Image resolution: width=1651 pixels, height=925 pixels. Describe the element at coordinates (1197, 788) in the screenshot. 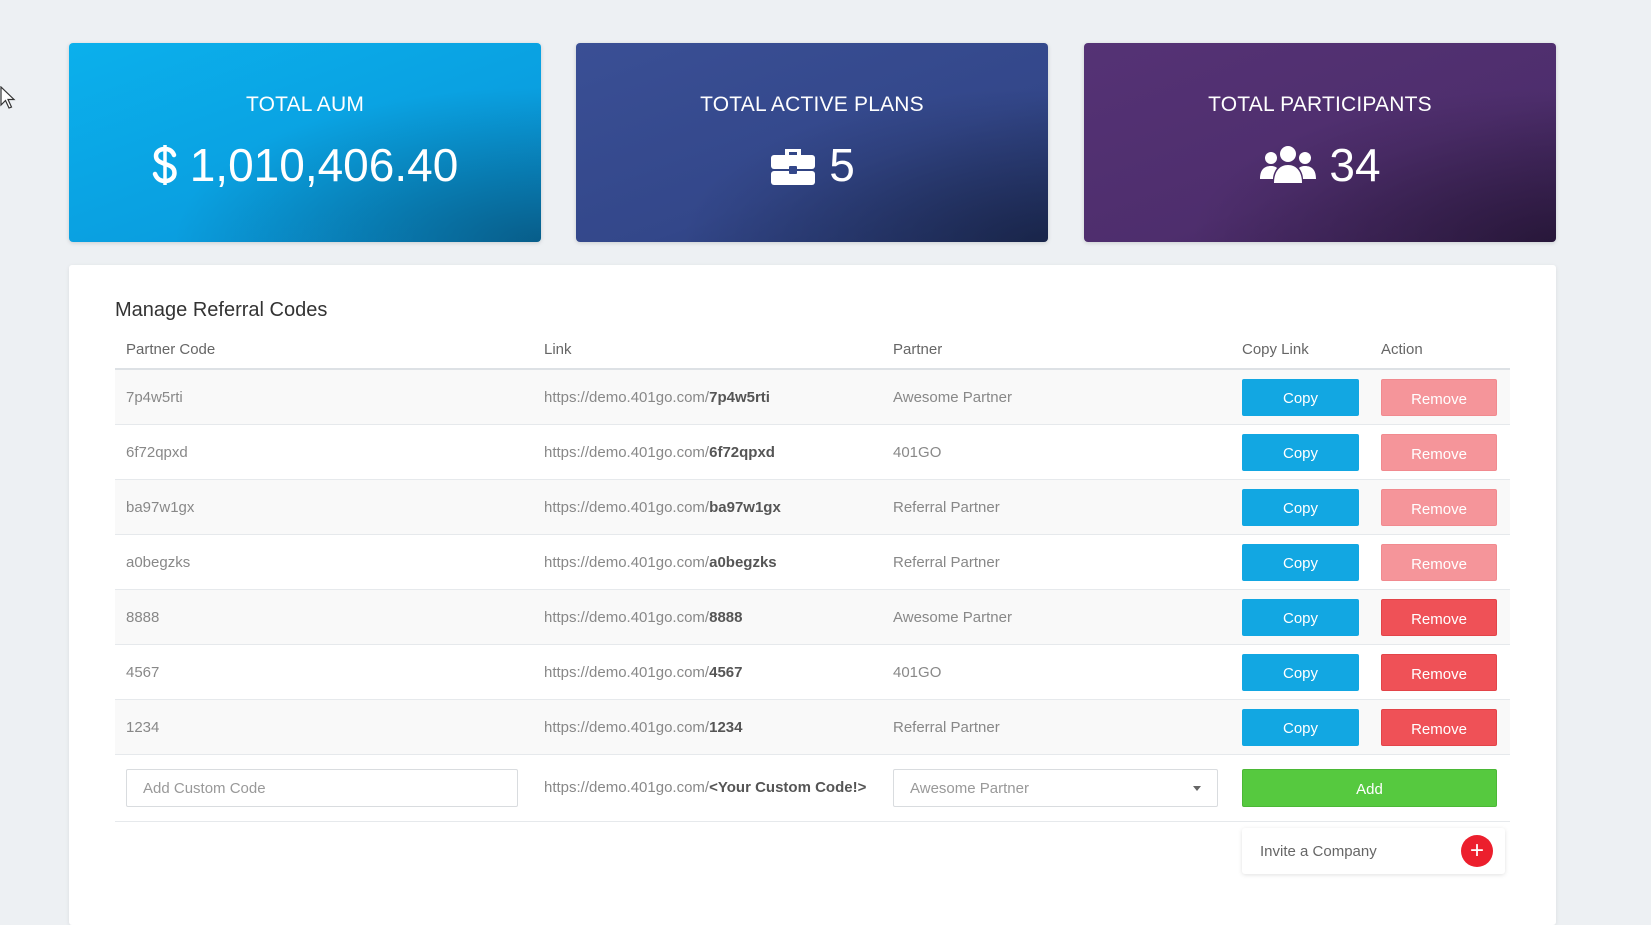

I see `caret-down-icon` at that location.